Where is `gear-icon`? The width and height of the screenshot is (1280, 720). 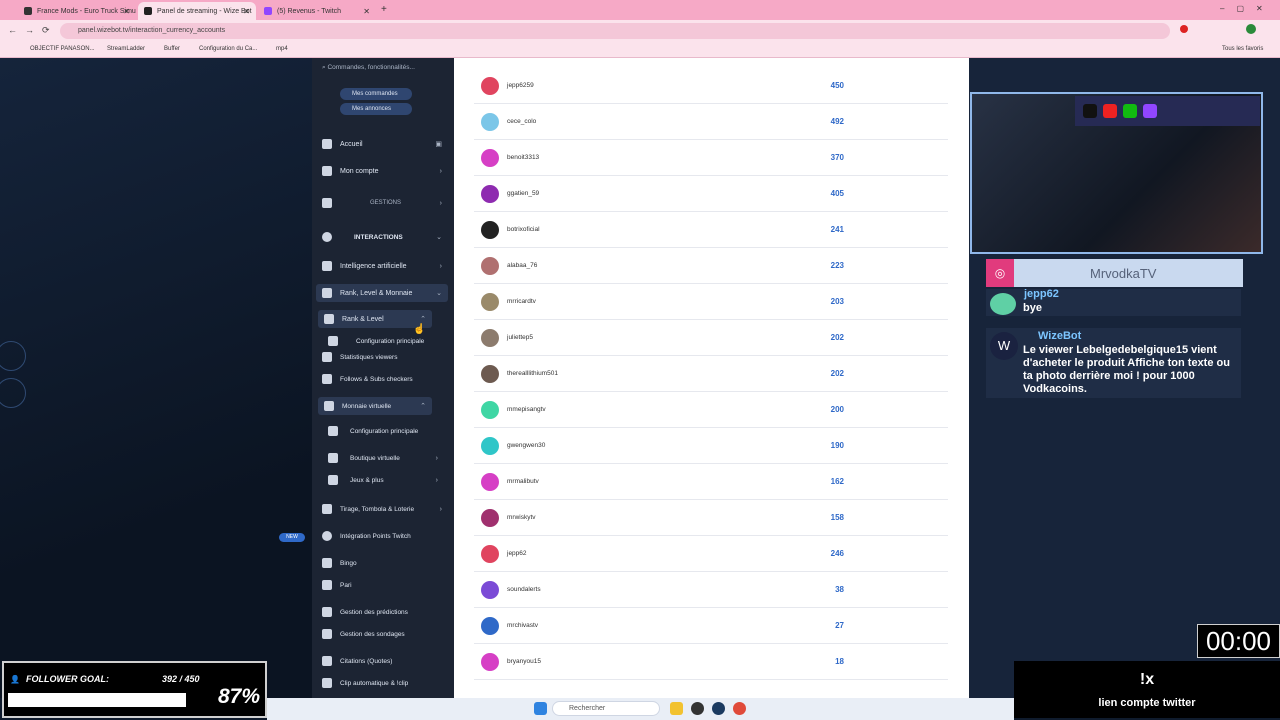 gear-icon is located at coordinates (333, 431).